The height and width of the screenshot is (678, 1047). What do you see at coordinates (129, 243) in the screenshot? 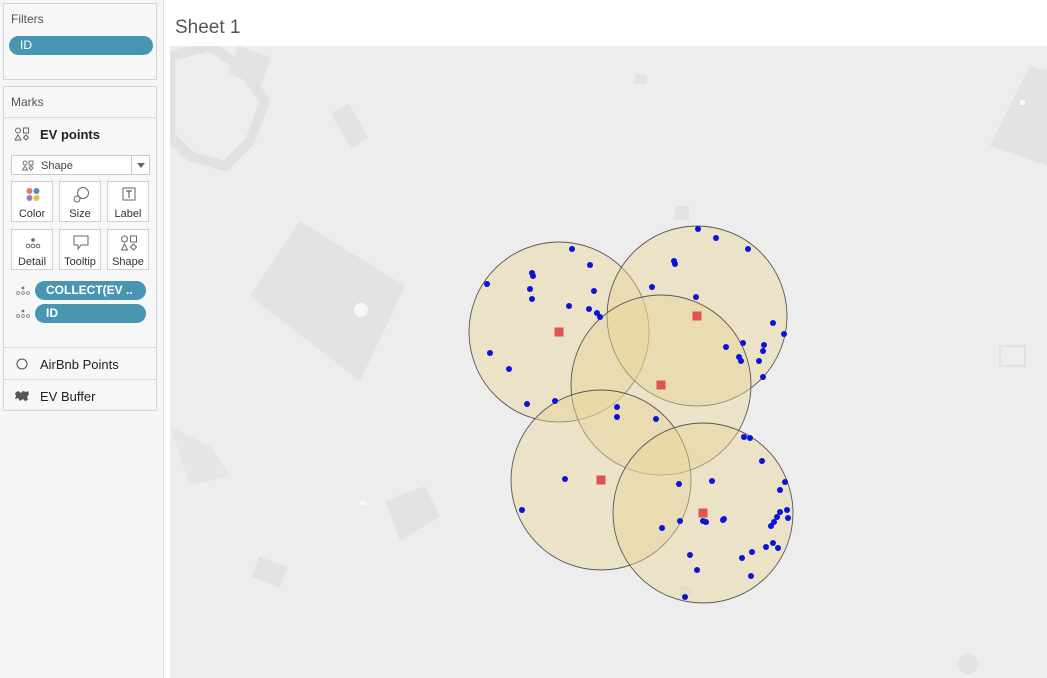
I see `shapes-icon` at bounding box center [129, 243].